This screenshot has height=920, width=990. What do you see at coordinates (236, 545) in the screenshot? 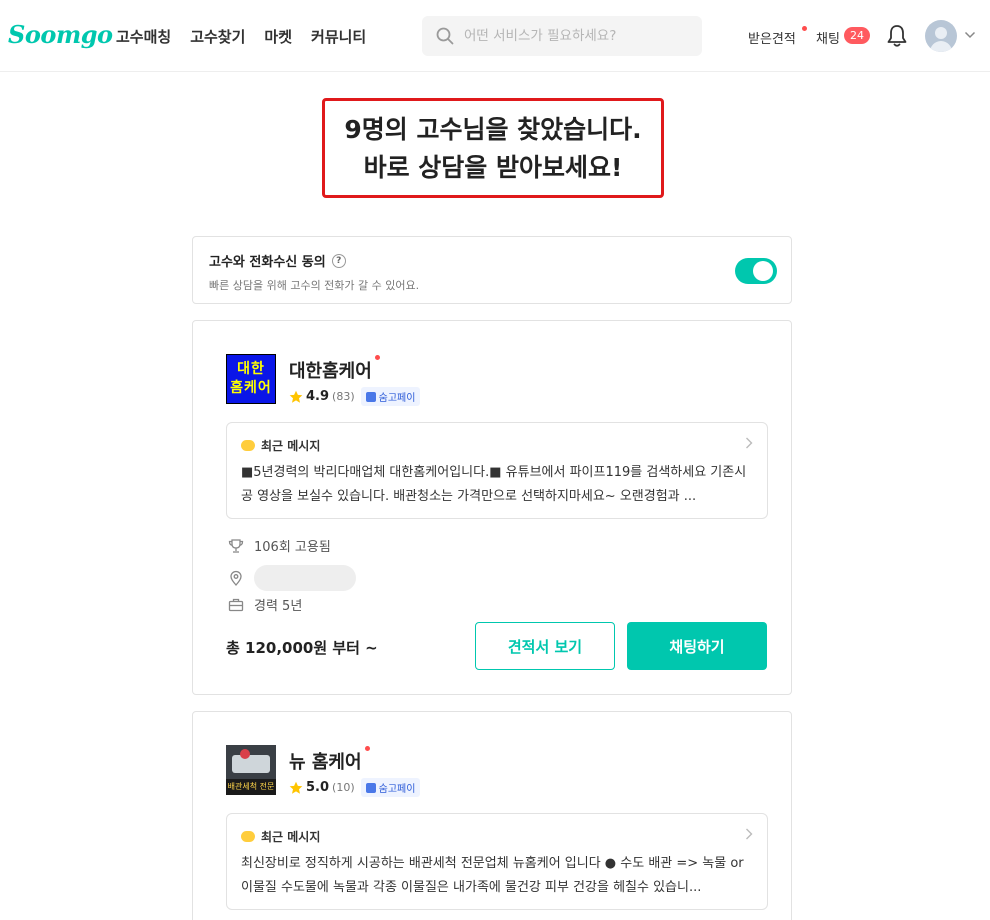
I see `trophy-icon` at bounding box center [236, 545].